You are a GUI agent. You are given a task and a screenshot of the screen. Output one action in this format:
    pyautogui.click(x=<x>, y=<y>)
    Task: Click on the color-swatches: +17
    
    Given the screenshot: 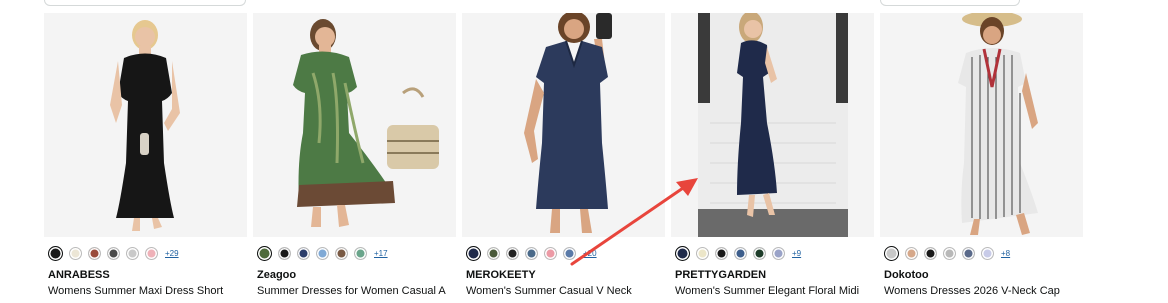 What is the action you would take?
    pyautogui.click(x=322, y=253)
    